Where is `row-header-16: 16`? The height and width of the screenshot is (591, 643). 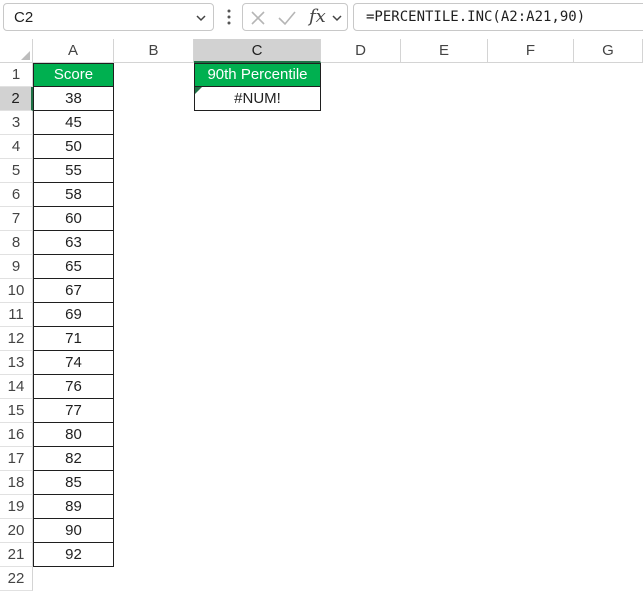 row-header-16: 16 is located at coordinates (16, 435).